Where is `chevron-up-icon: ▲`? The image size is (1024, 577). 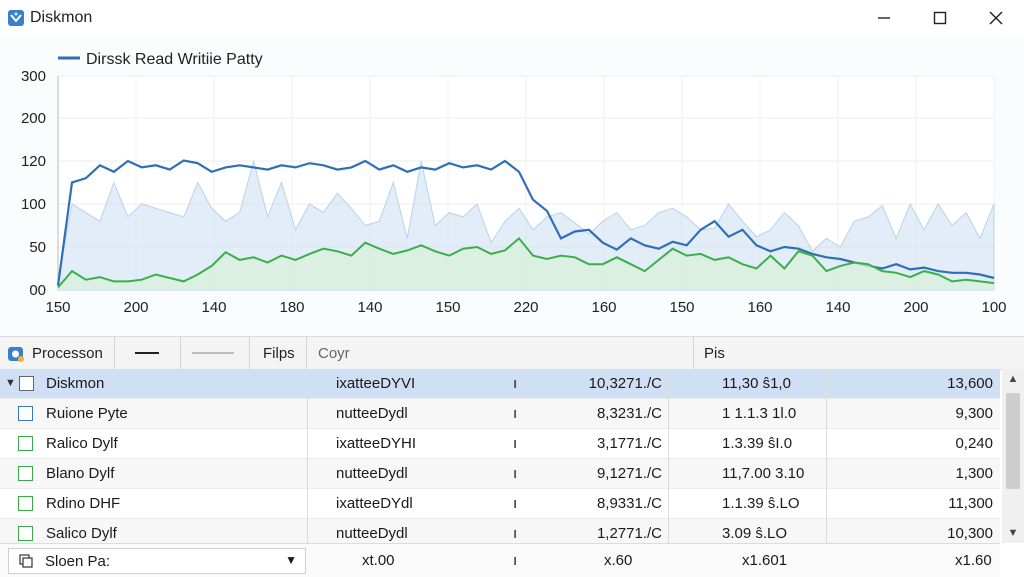
chevron-up-icon: ▲ is located at coordinates (1013, 379).